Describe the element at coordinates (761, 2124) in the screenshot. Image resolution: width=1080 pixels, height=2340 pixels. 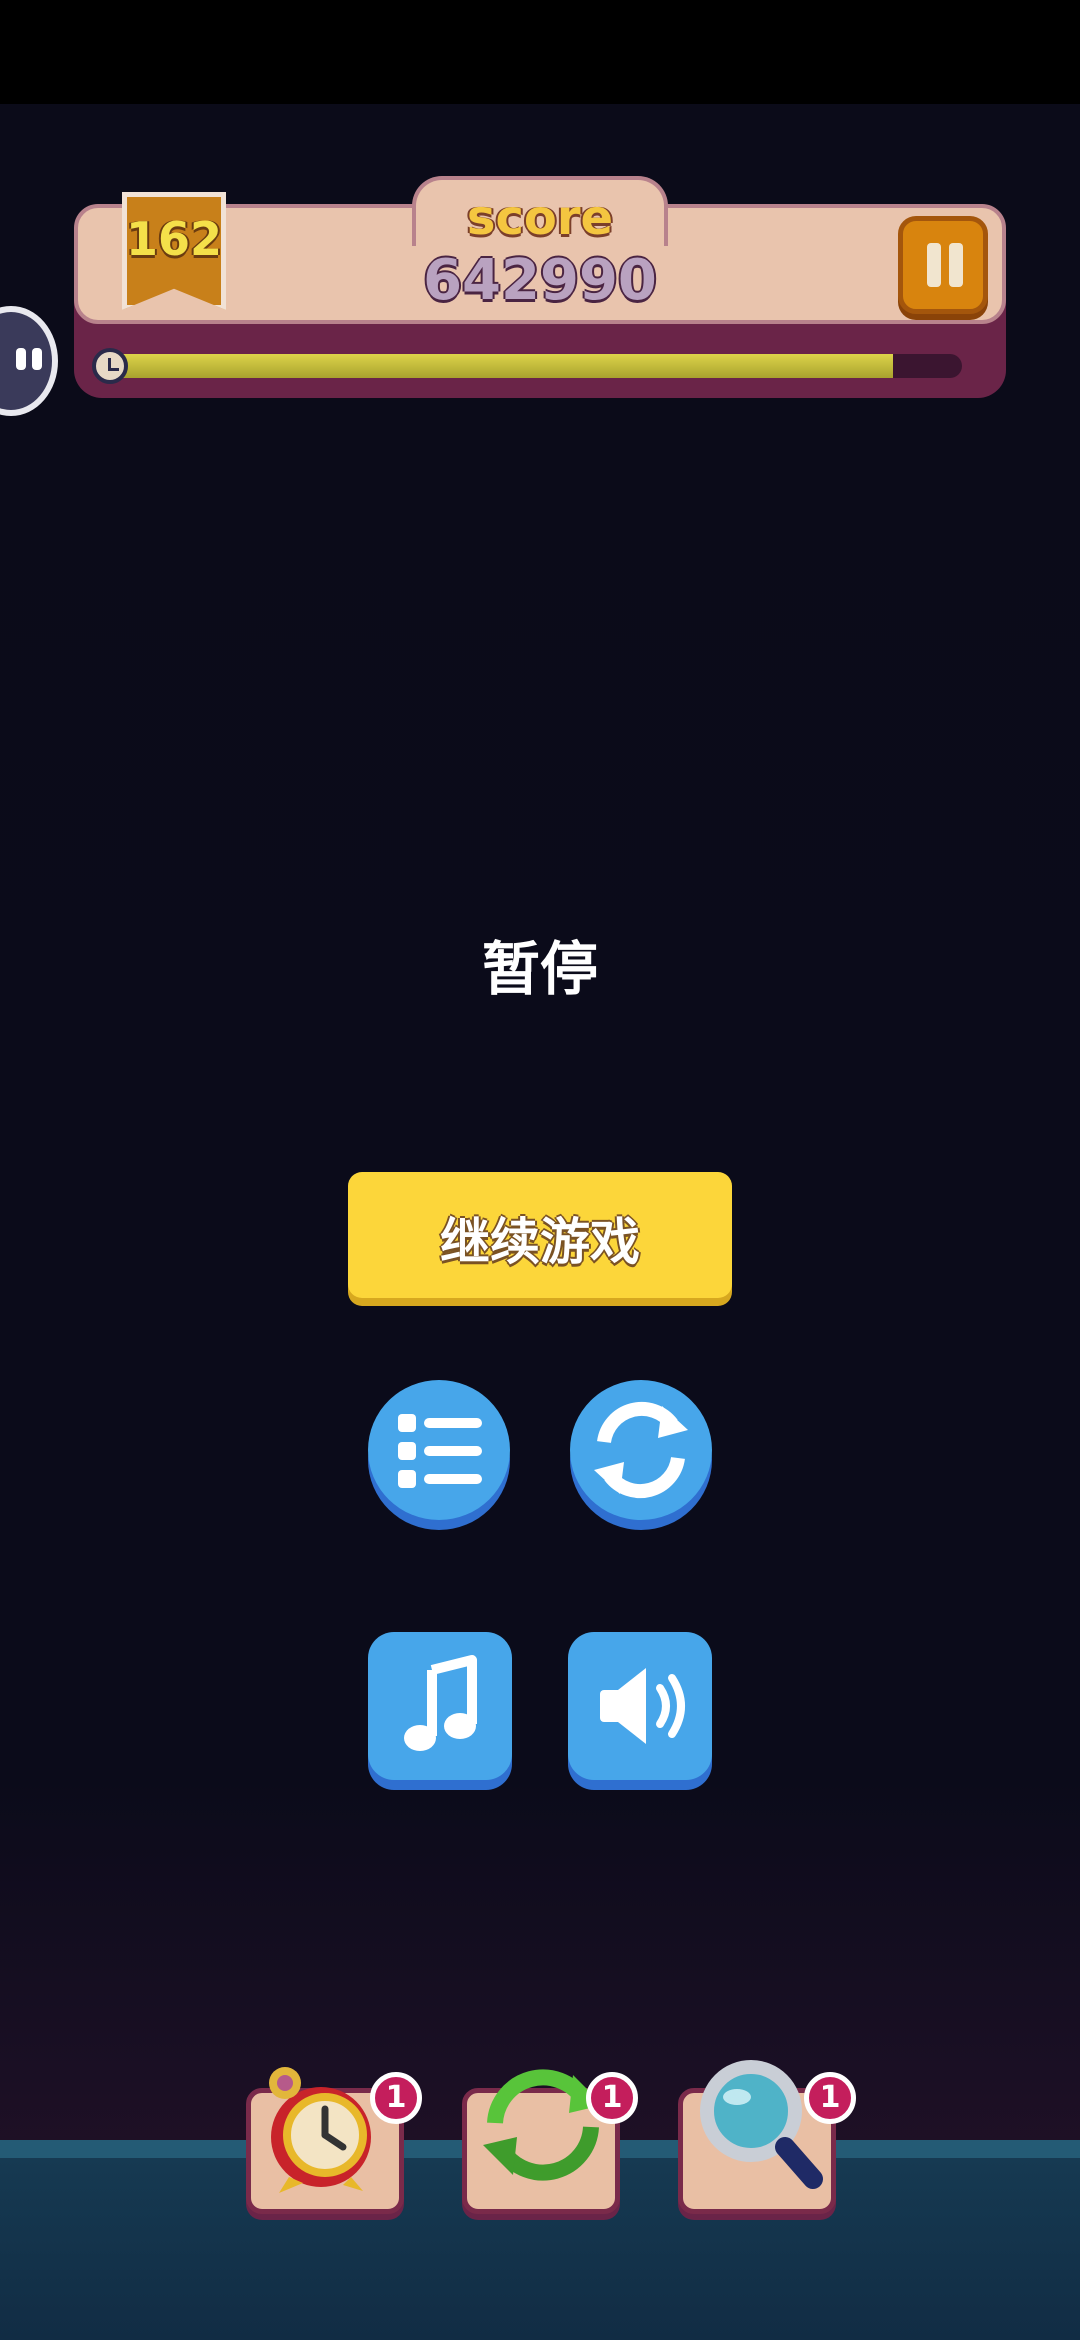
I see `magnifier-icon` at that location.